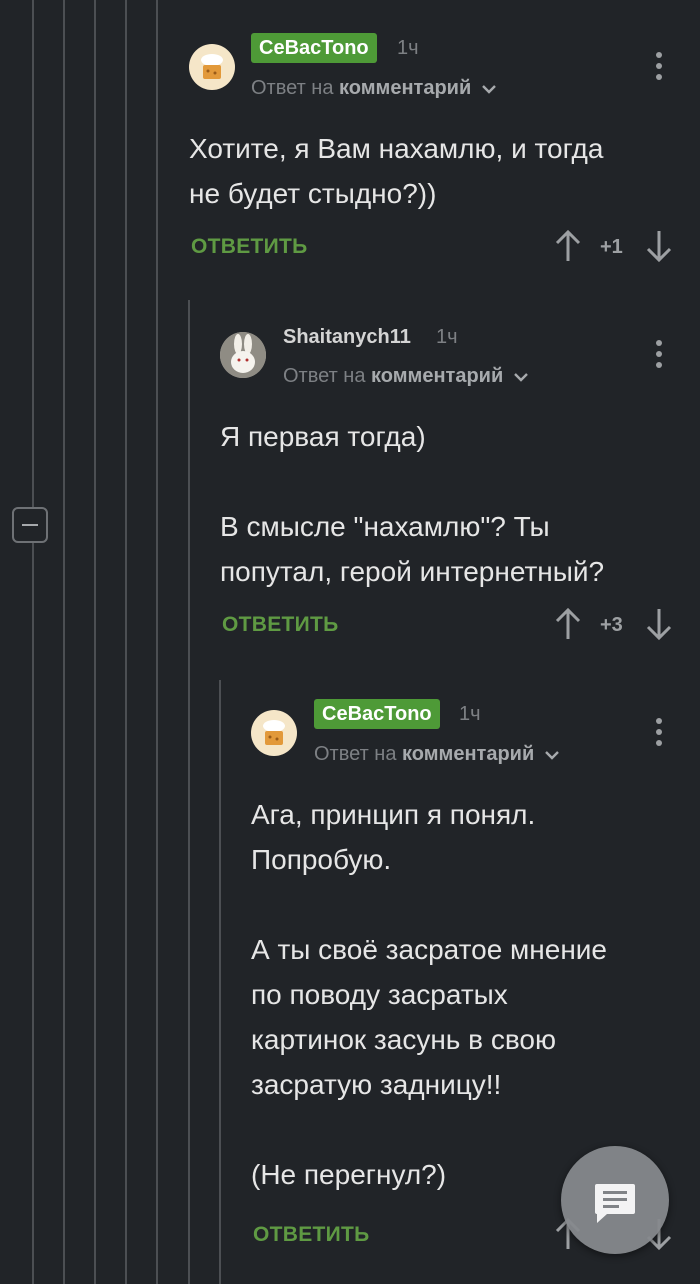 The height and width of the screenshot is (1284, 700). What do you see at coordinates (552, 755) in the screenshot?
I see `chevron-down-icon` at bounding box center [552, 755].